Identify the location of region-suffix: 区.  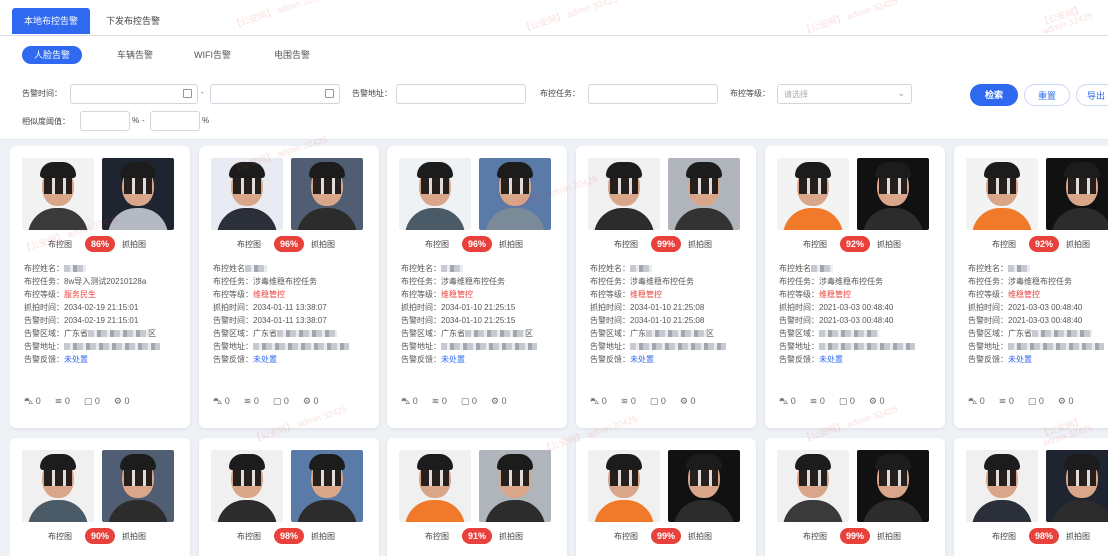
(529, 333).